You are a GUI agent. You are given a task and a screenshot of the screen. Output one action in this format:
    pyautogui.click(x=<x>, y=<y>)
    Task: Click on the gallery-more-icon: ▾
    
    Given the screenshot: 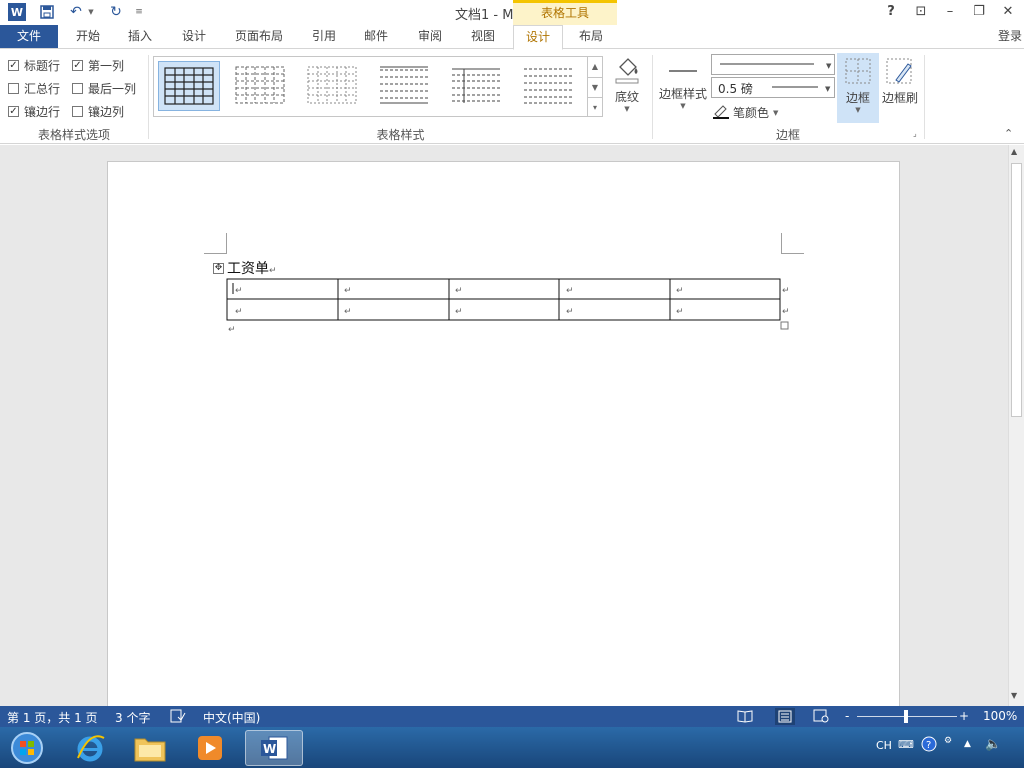 What is the action you would take?
    pyautogui.click(x=594, y=107)
    